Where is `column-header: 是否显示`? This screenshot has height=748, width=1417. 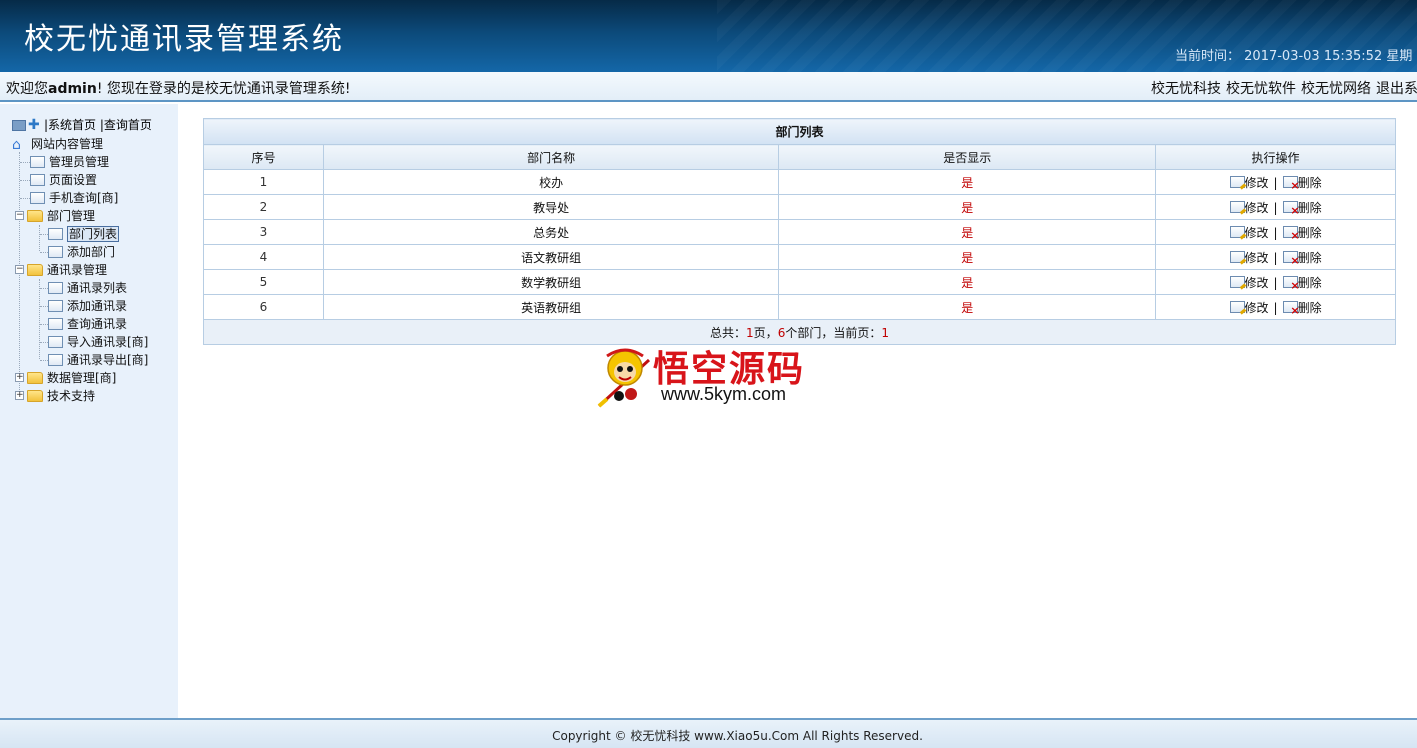
column-header: 是否显示 is located at coordinates (967, 157).